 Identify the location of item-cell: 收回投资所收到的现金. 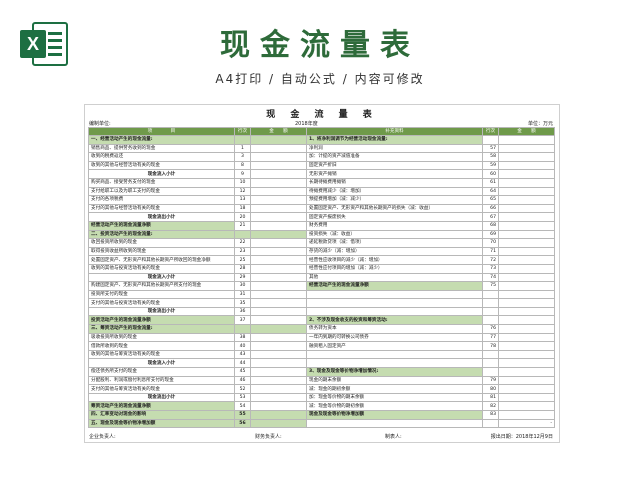
(161, 243).